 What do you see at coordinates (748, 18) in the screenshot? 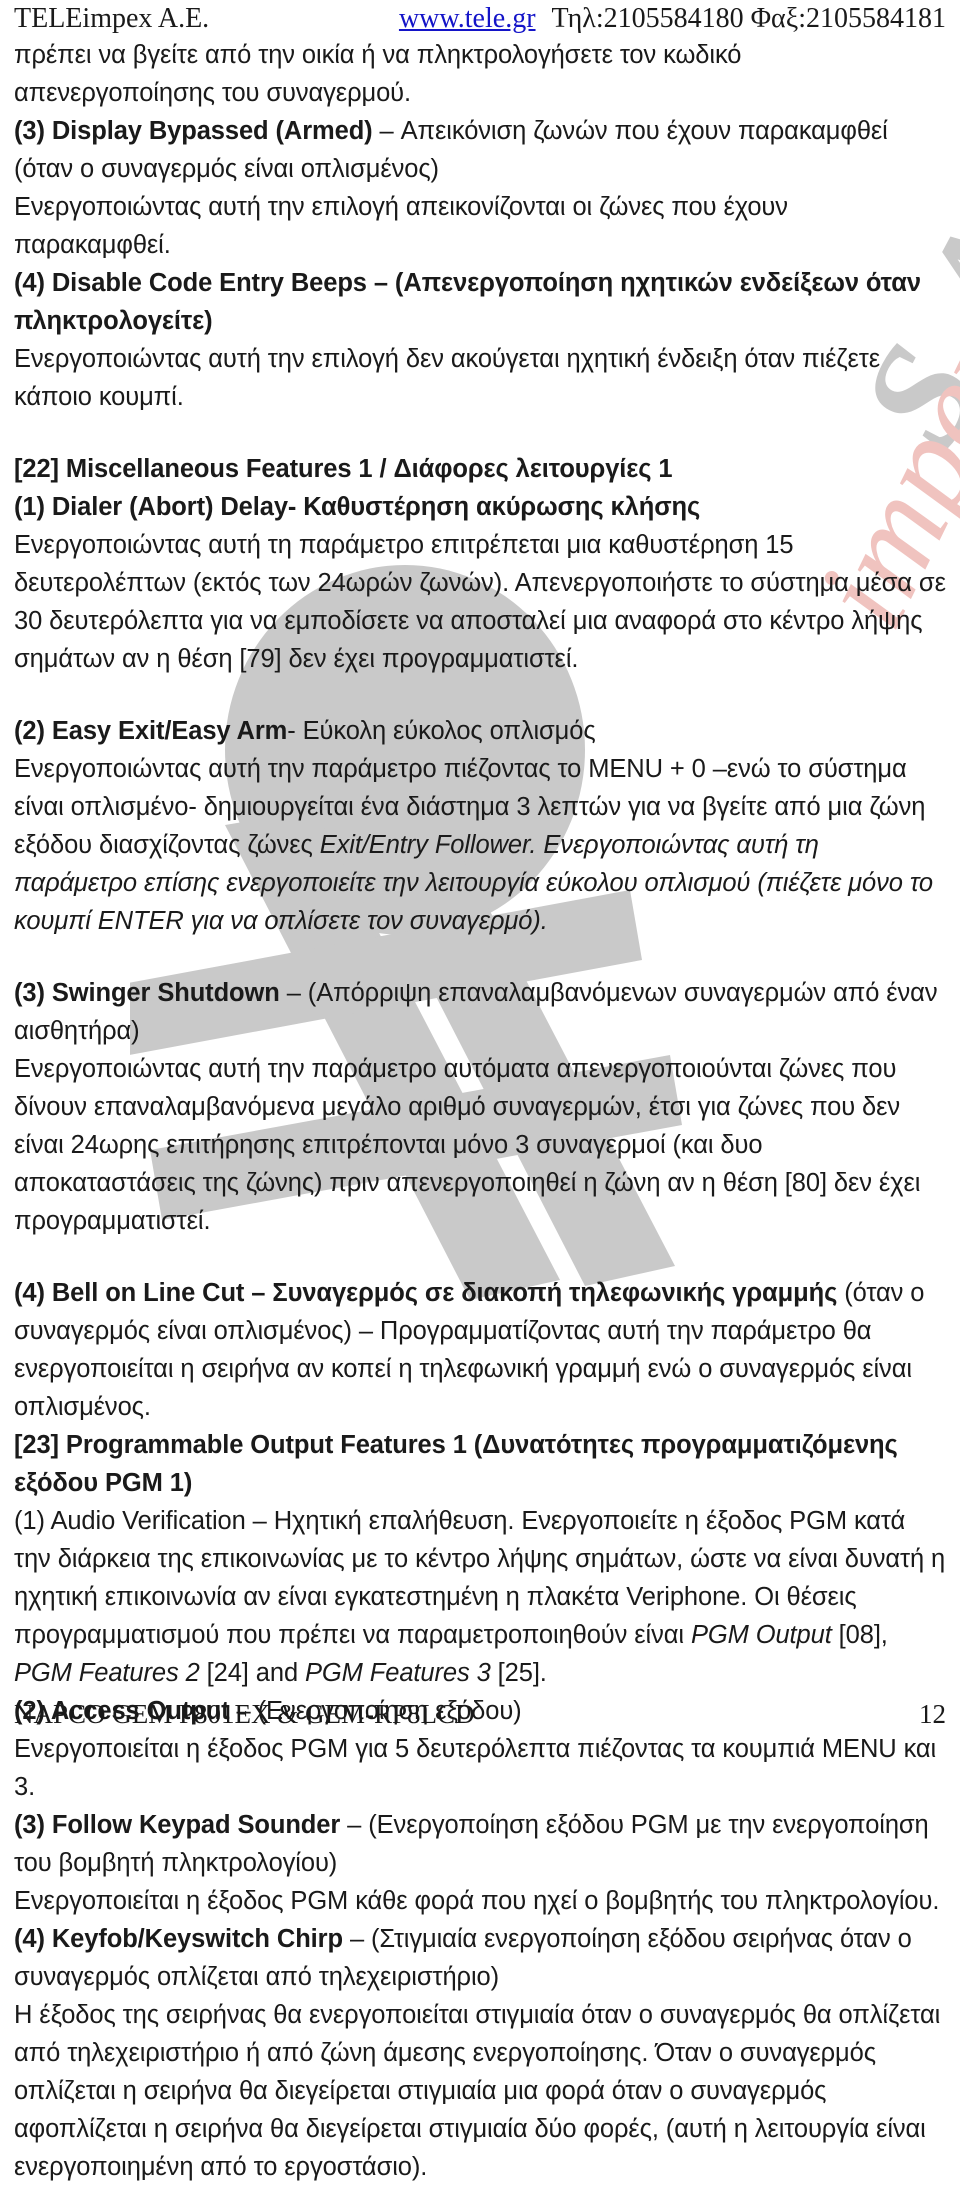
I see `contact-info: Τηλ:2105584180 Φαξ:2105584181` at bounding box center [748, 18].